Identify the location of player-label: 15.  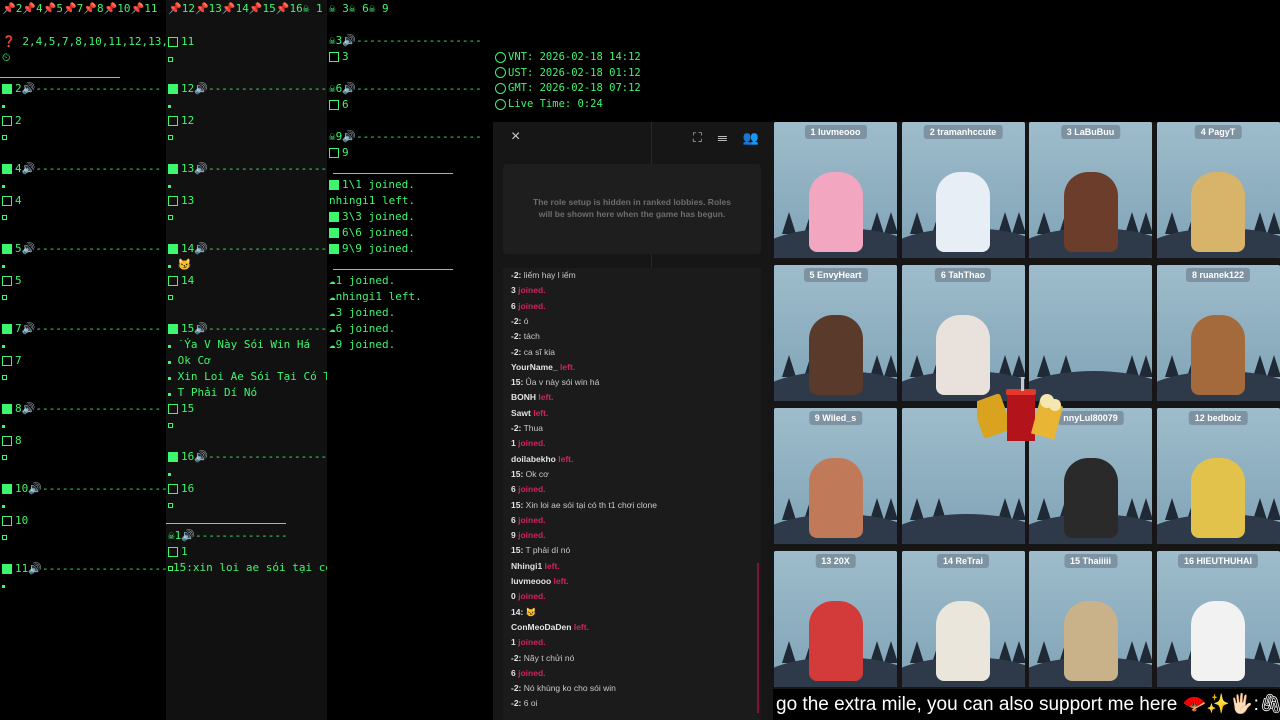
(181, 408).